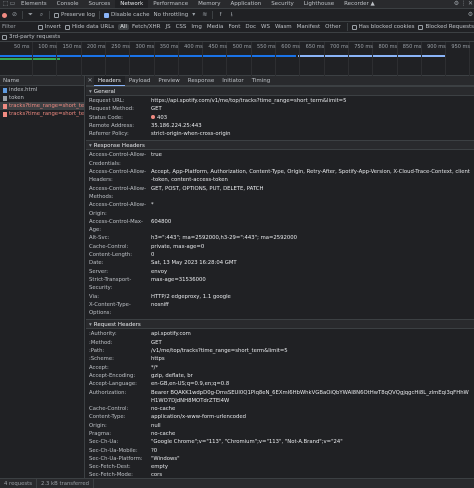 The height and width of the screenshot is (488, 474). What do you see at coordinates (132, 4) in the screenshot?
I see `devtools-tab-network: Network` at bounding box center [132, 4].